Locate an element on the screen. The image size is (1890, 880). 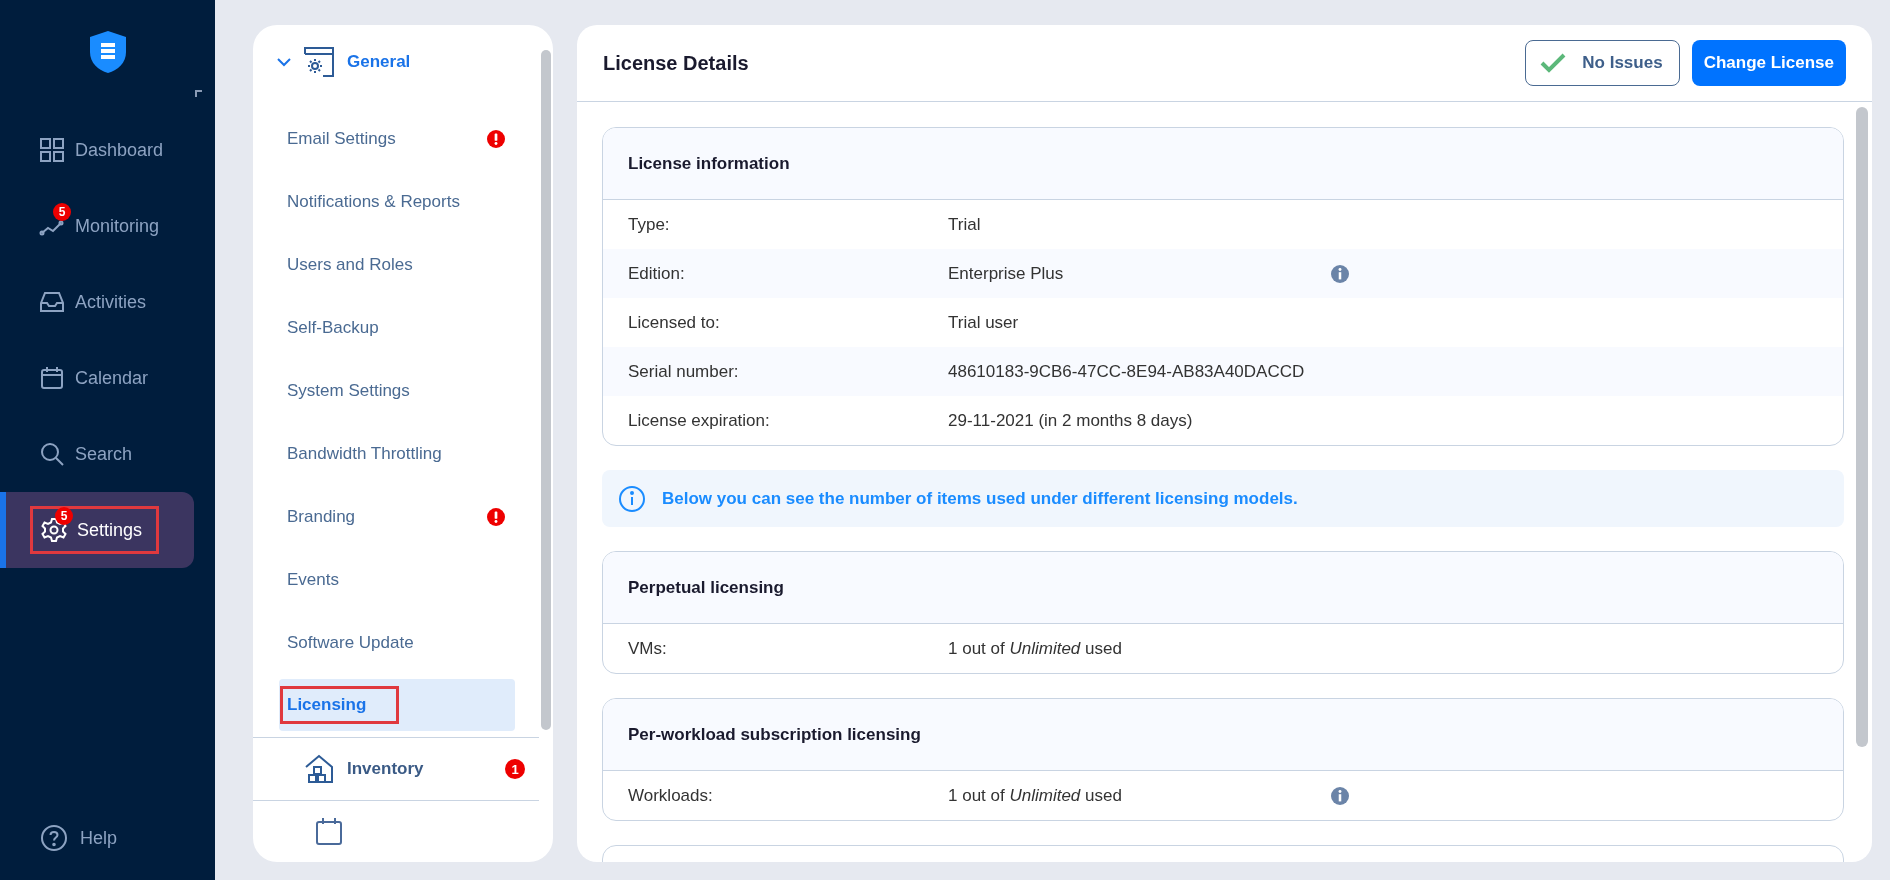
chevron-down-icon is located at coordinates (284, 62).